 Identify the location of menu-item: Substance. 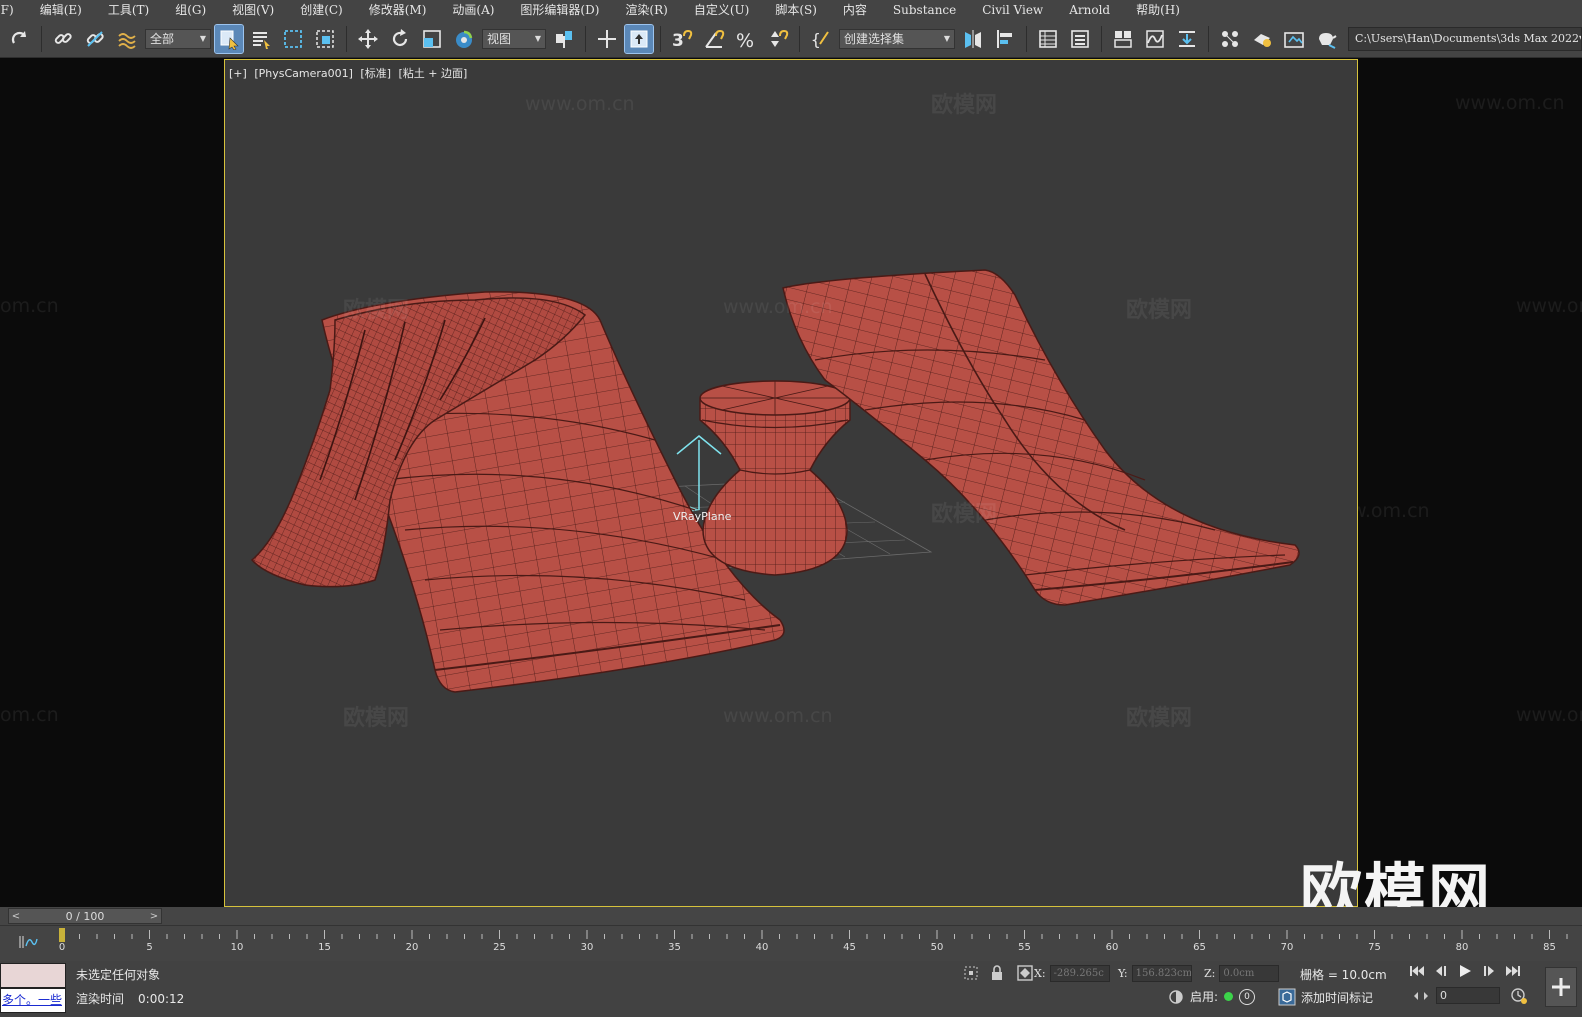
(924, 10).